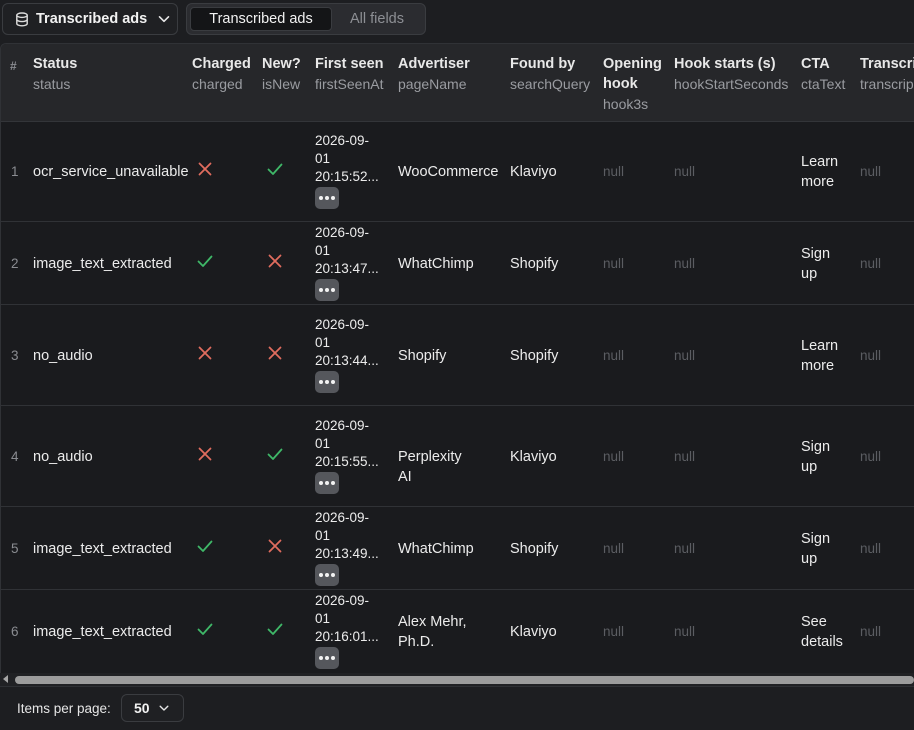  Describe the element at coordinates (55, 74) in the screenshot. I see `column-header-status: Status status` at that location.